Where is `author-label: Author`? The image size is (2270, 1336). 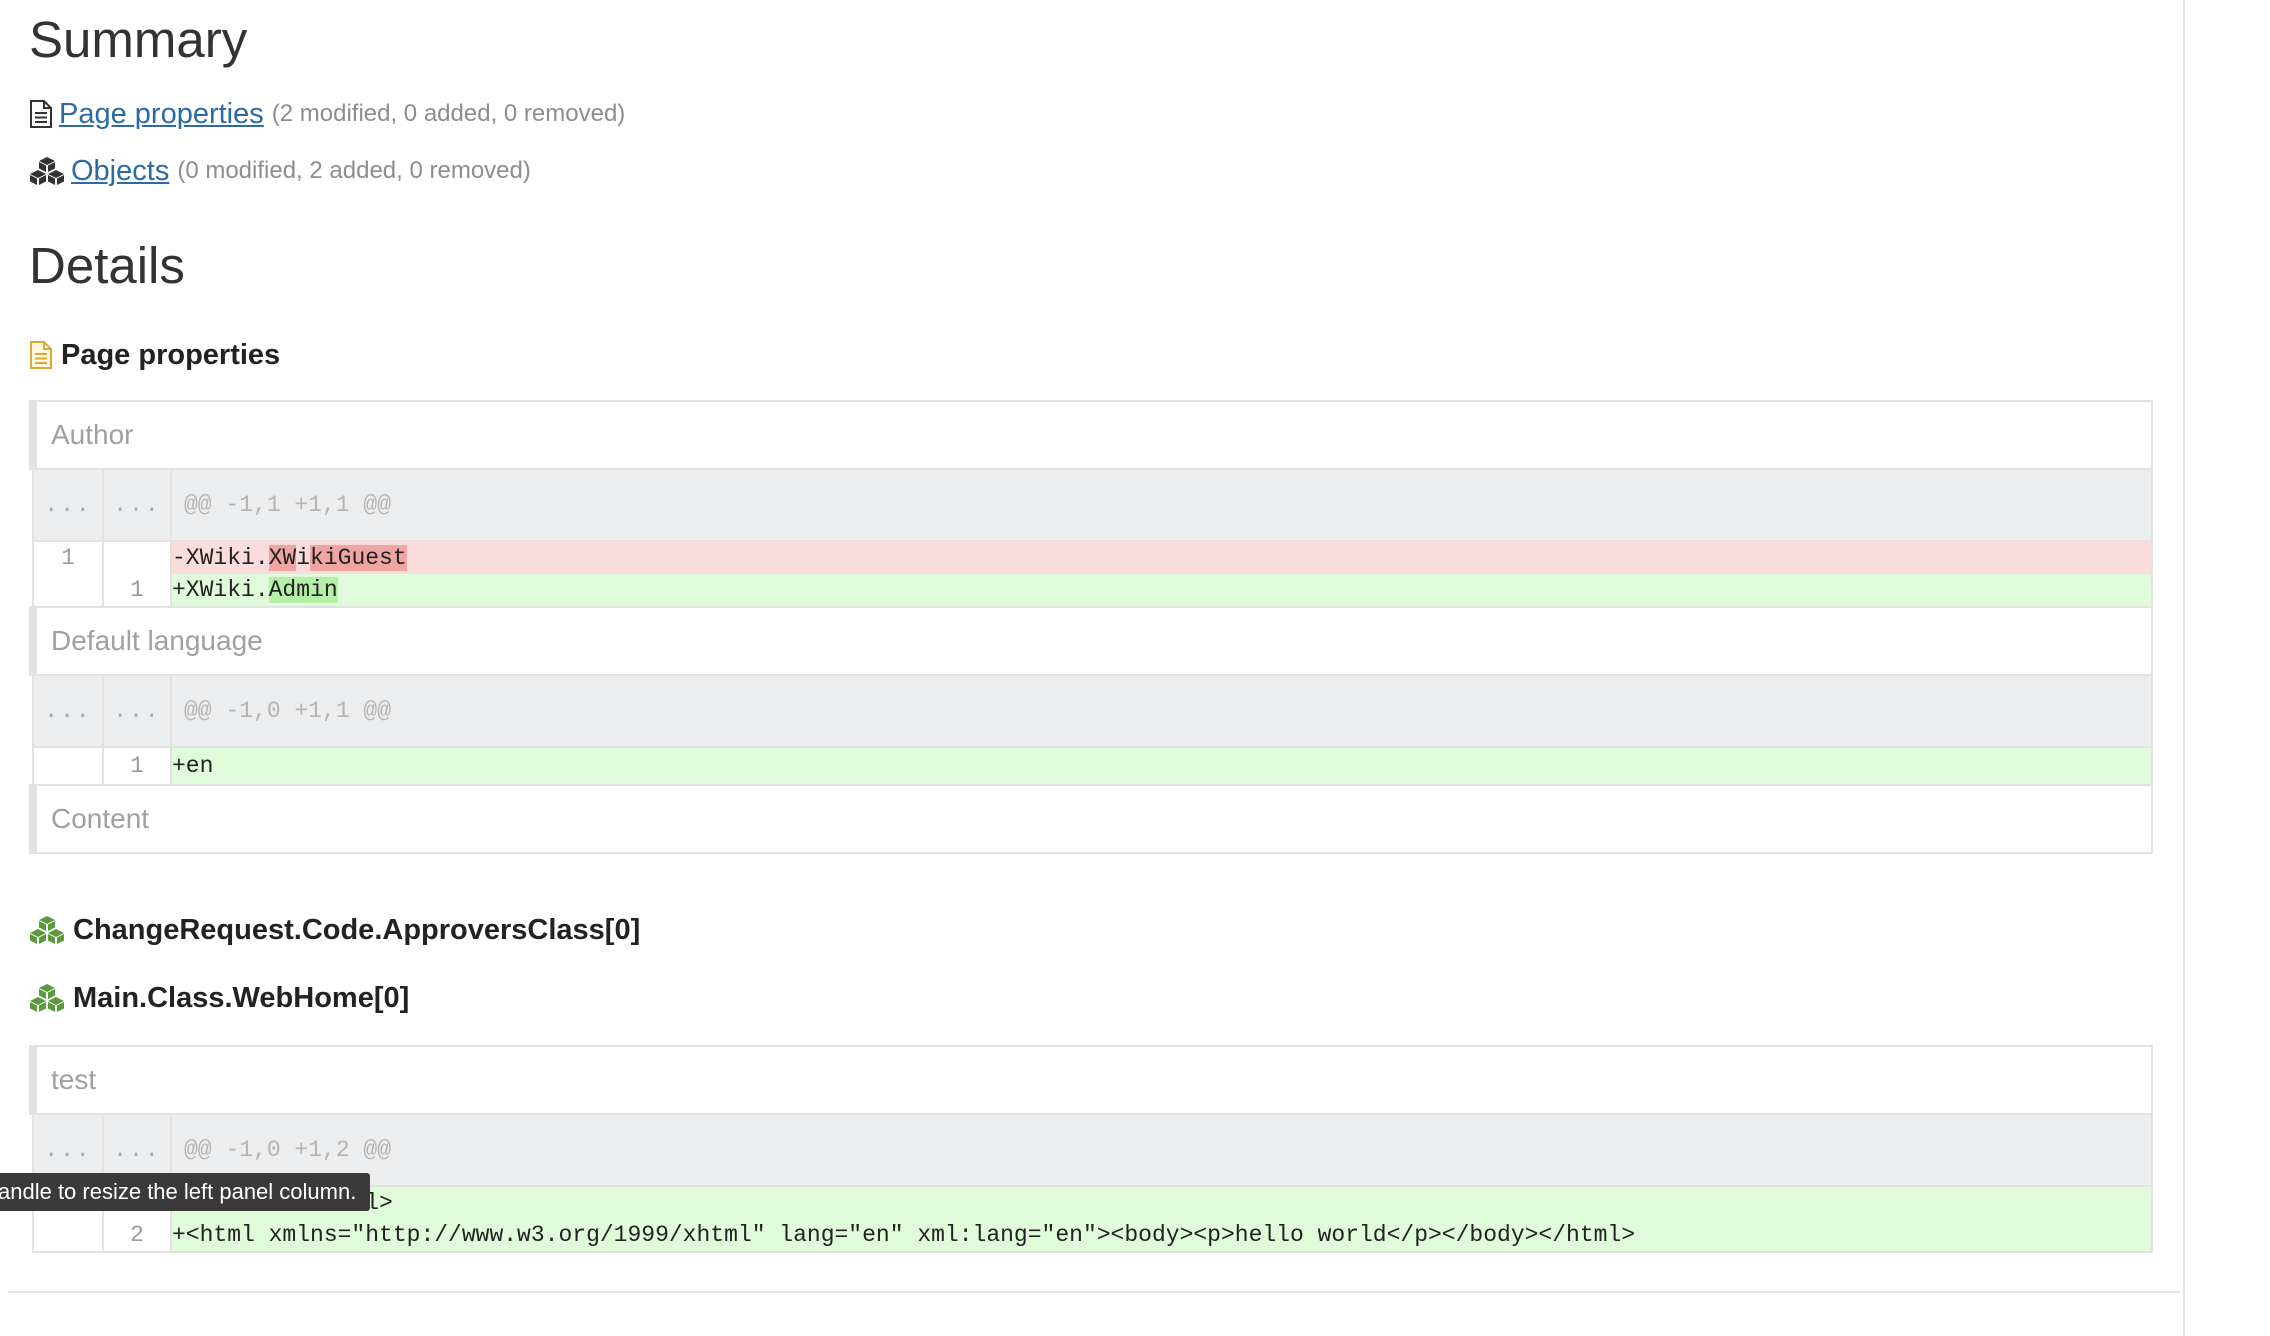 author-label: Author is located at coordinates (1091, 435).